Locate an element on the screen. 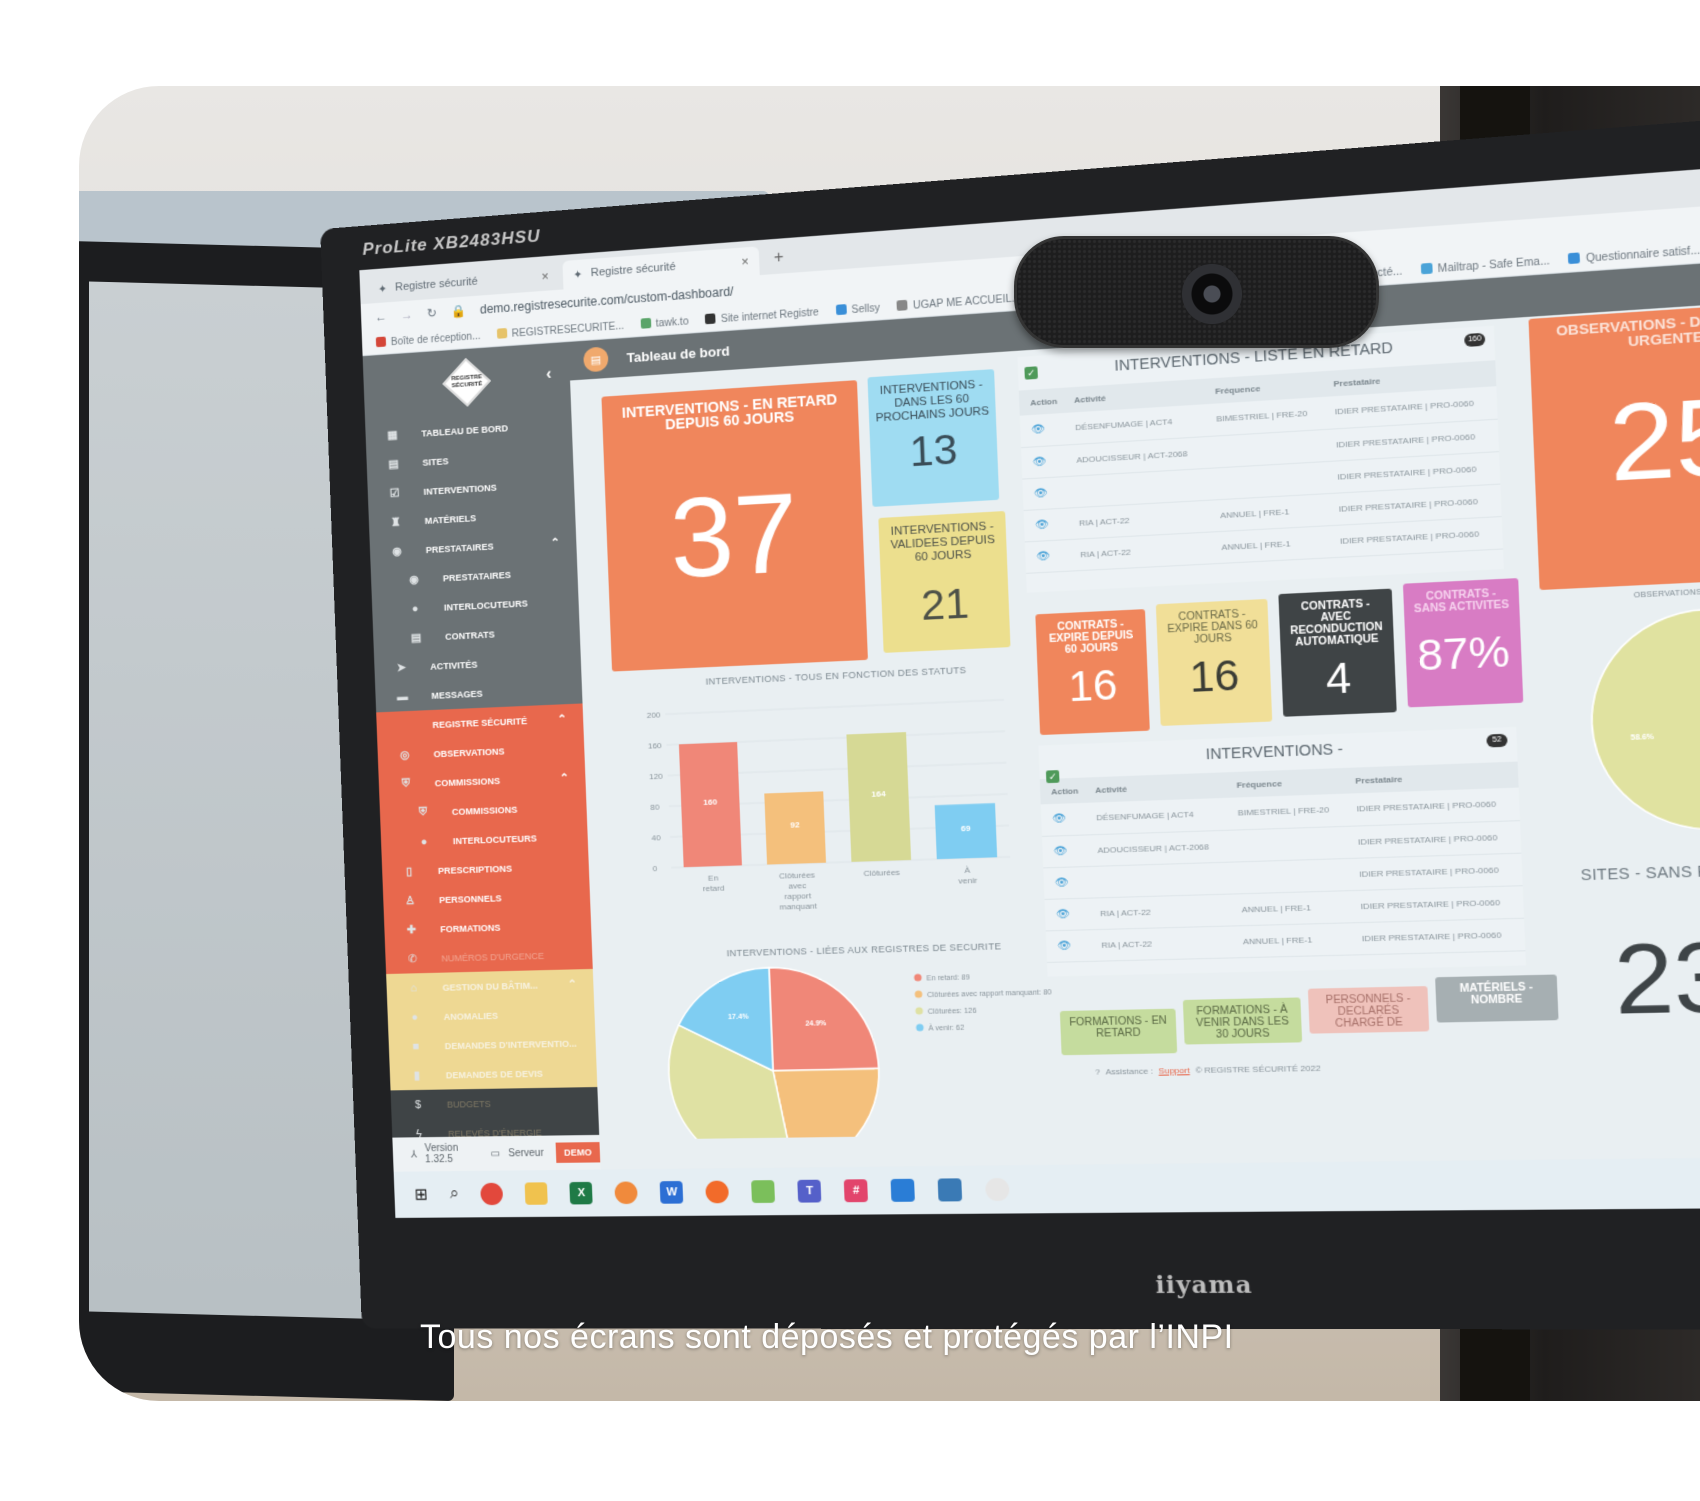 This screenshot has width=1700, height=1501. new-tab-button: + is located at coordinates (779, 261).